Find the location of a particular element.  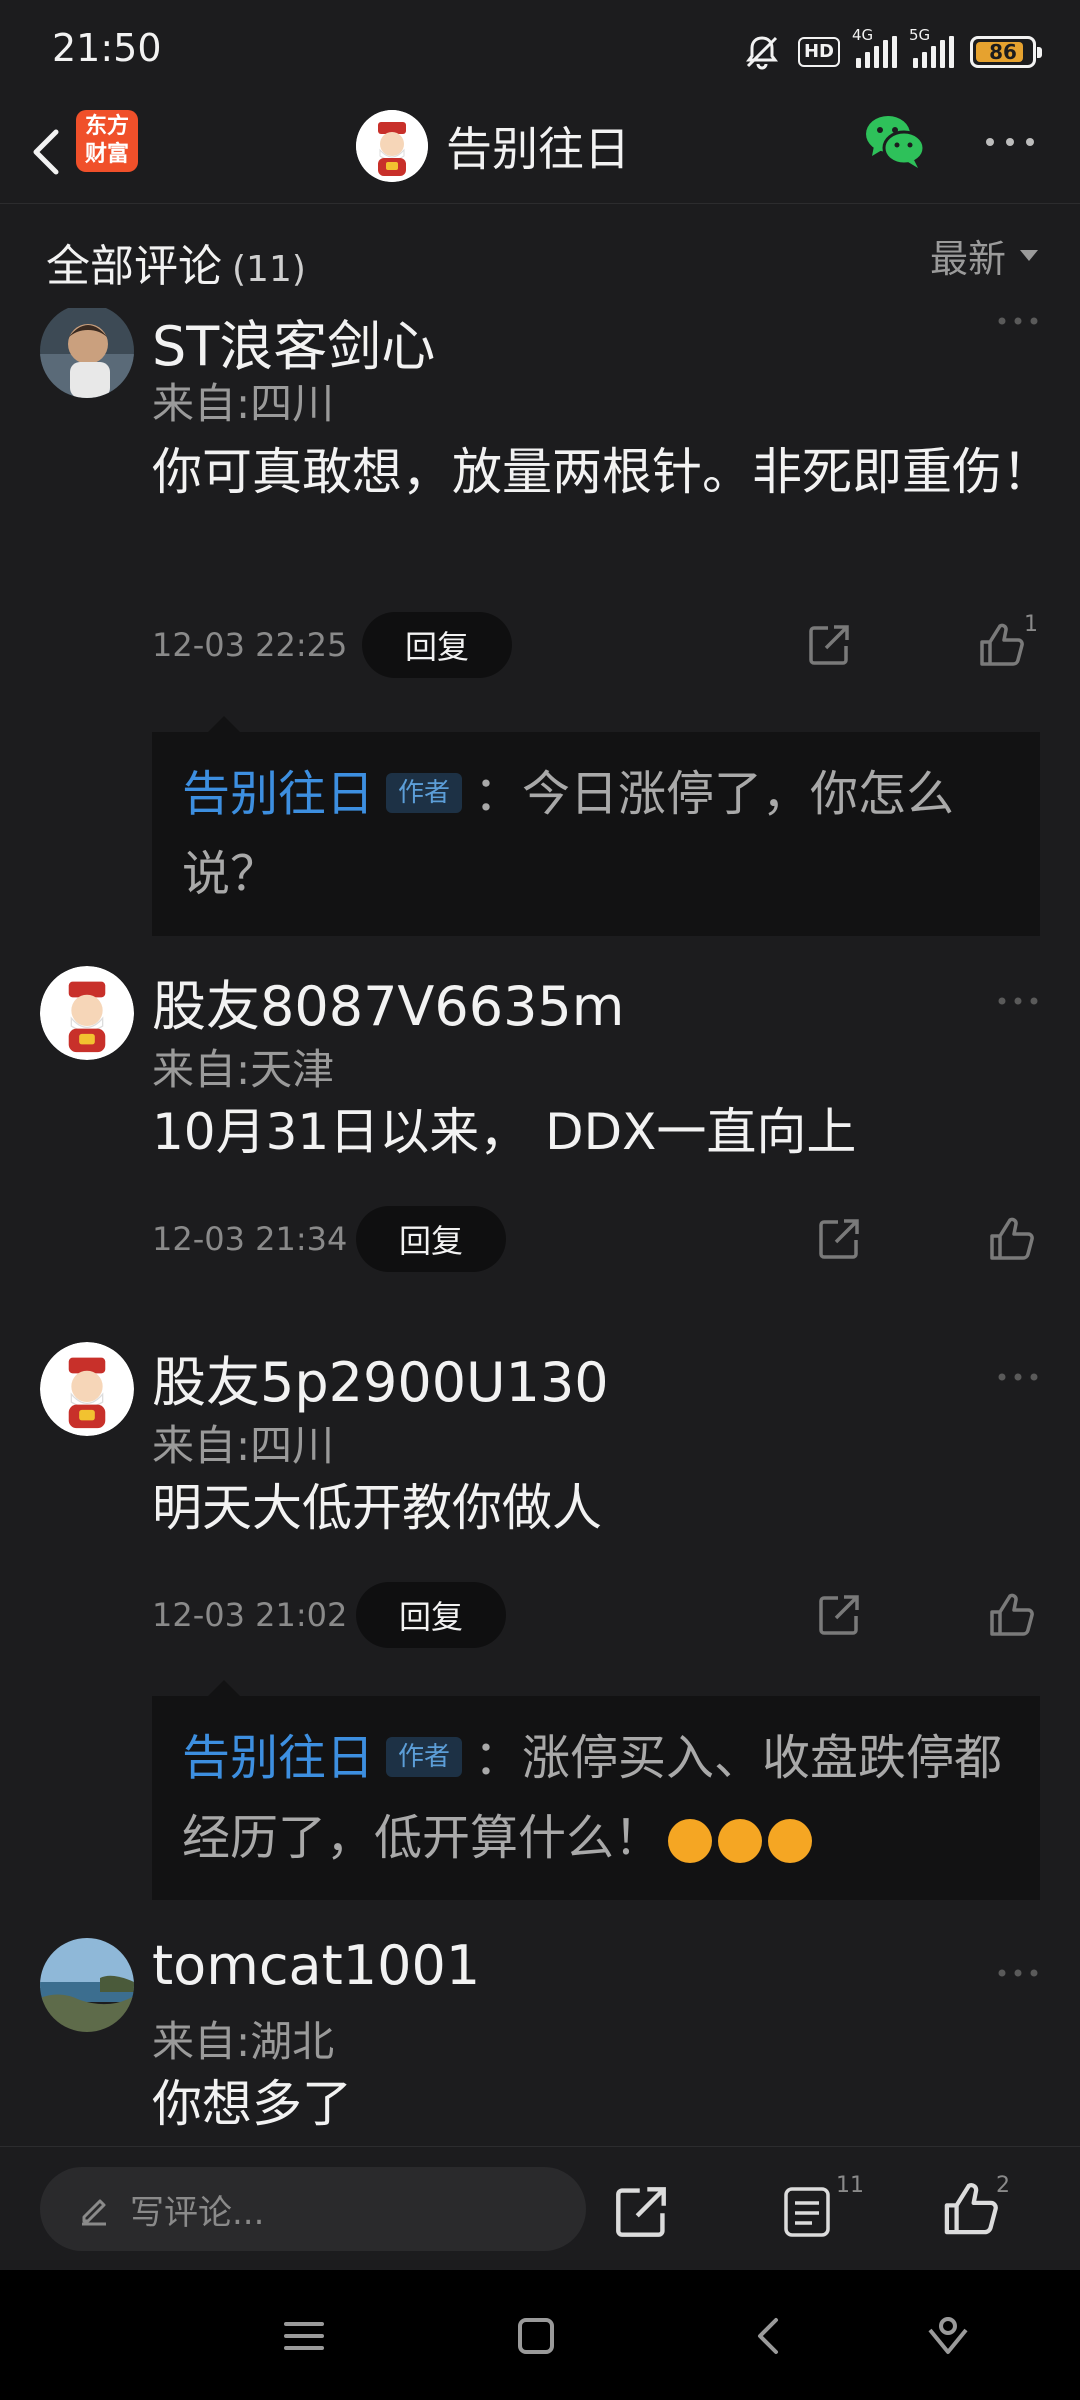

hd-badge: HD is located at coordinates (818, 52).